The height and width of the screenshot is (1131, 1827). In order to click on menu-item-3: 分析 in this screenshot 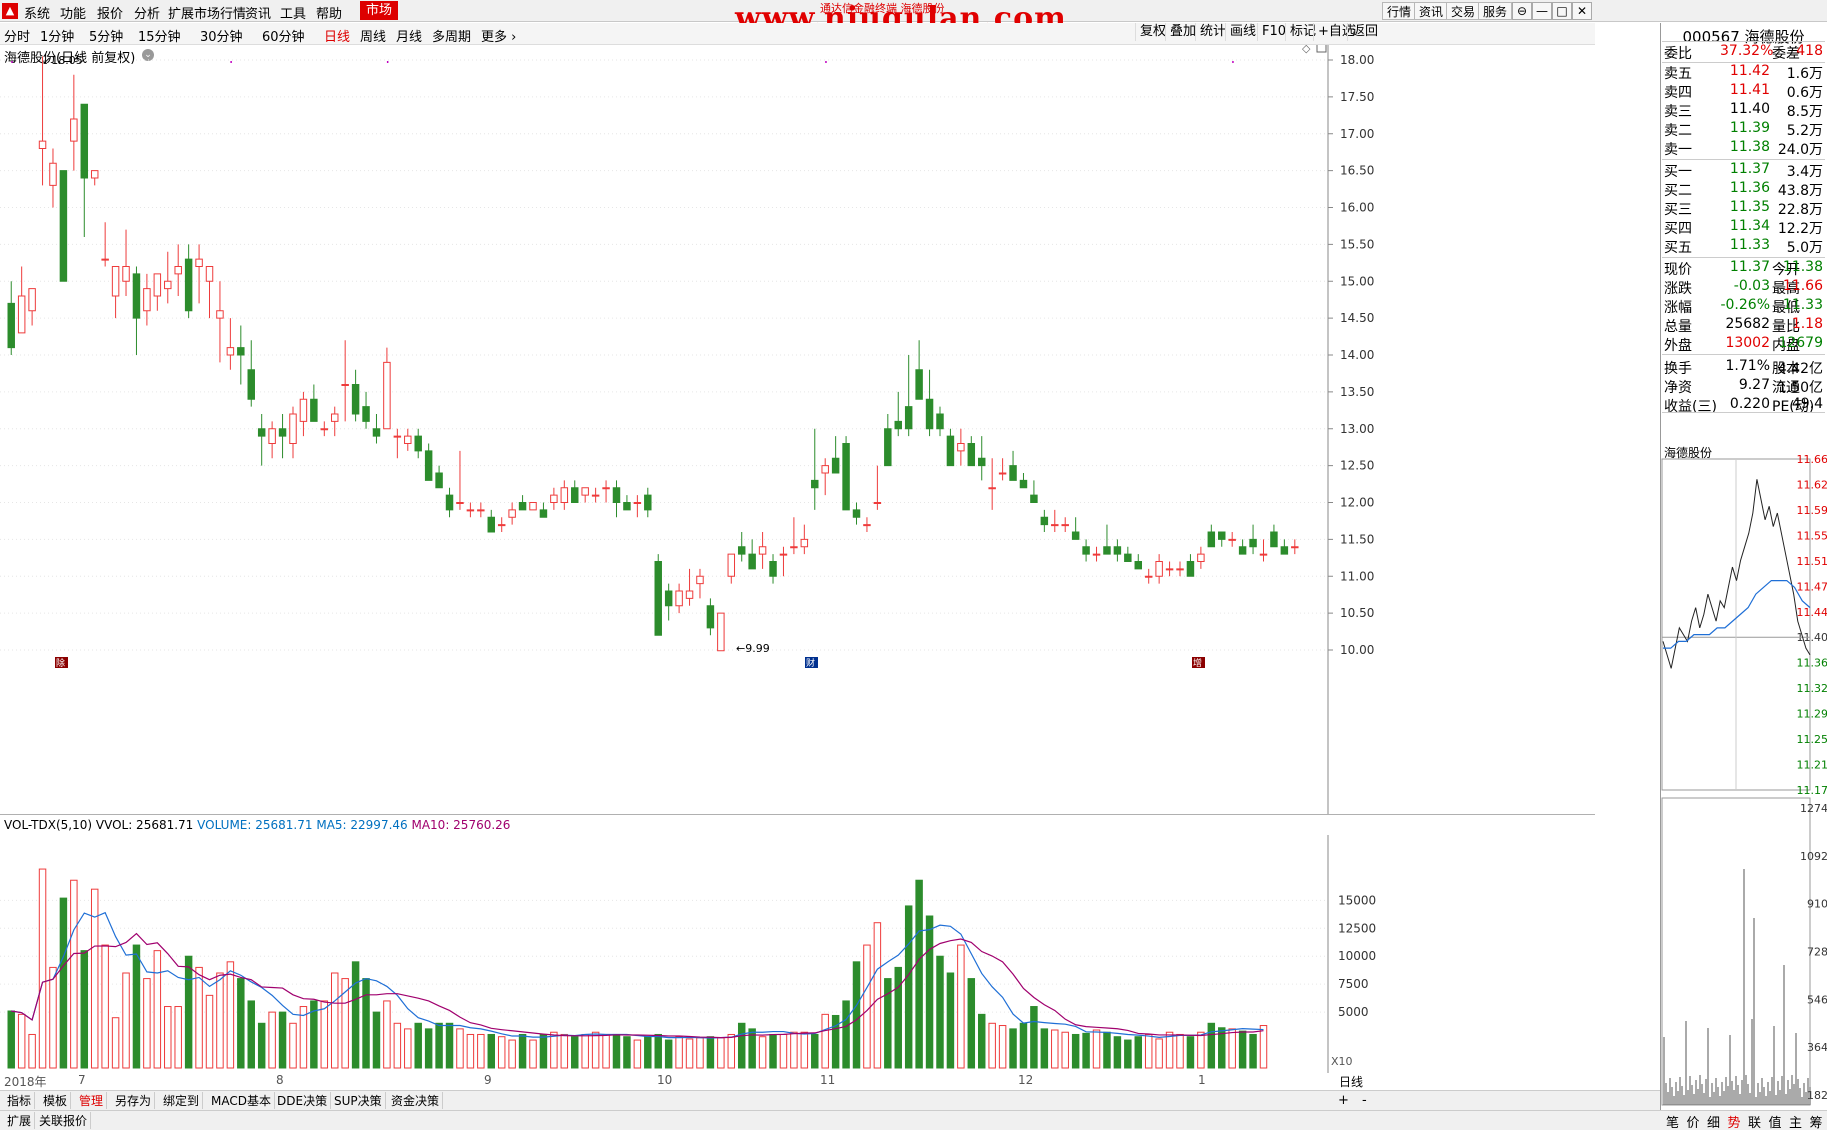, I will do `click(147, 12)`.